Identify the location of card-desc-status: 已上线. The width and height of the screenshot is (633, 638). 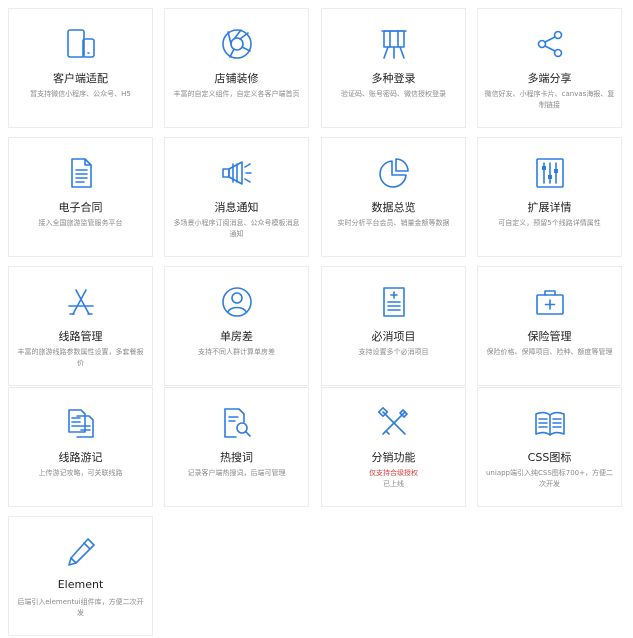
(393, 484).